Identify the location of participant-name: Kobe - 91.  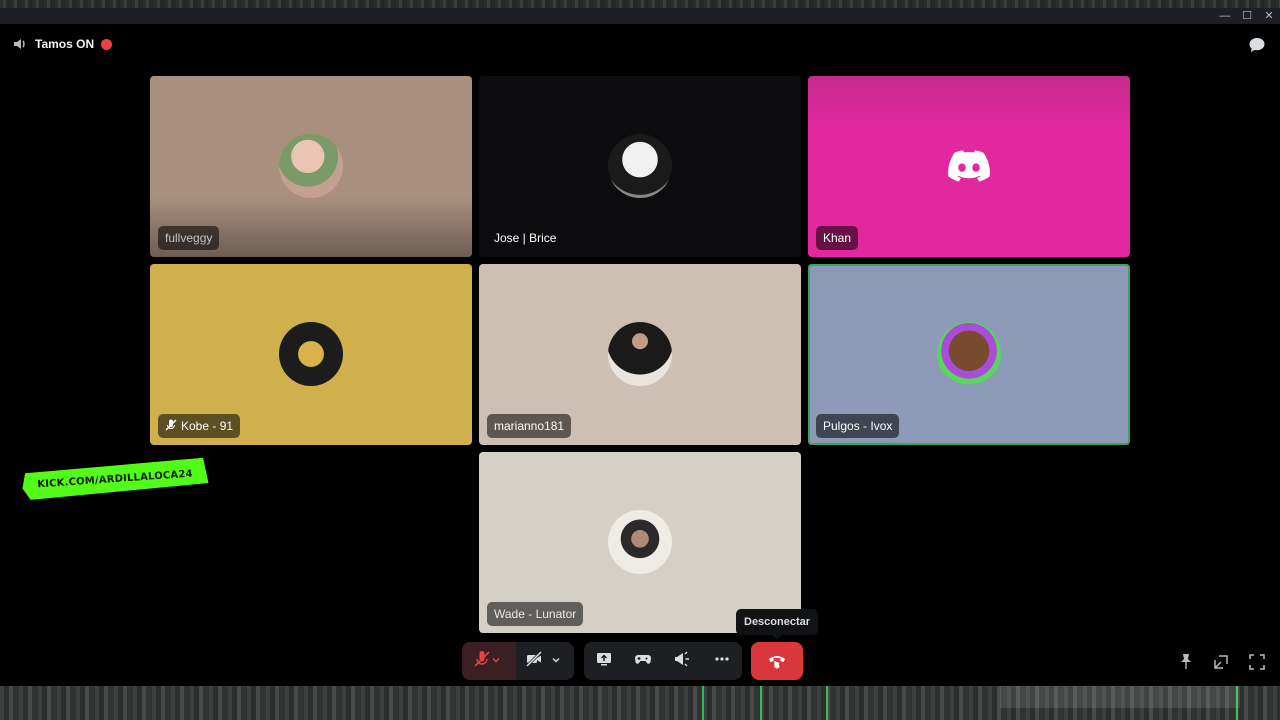
(207, 426).